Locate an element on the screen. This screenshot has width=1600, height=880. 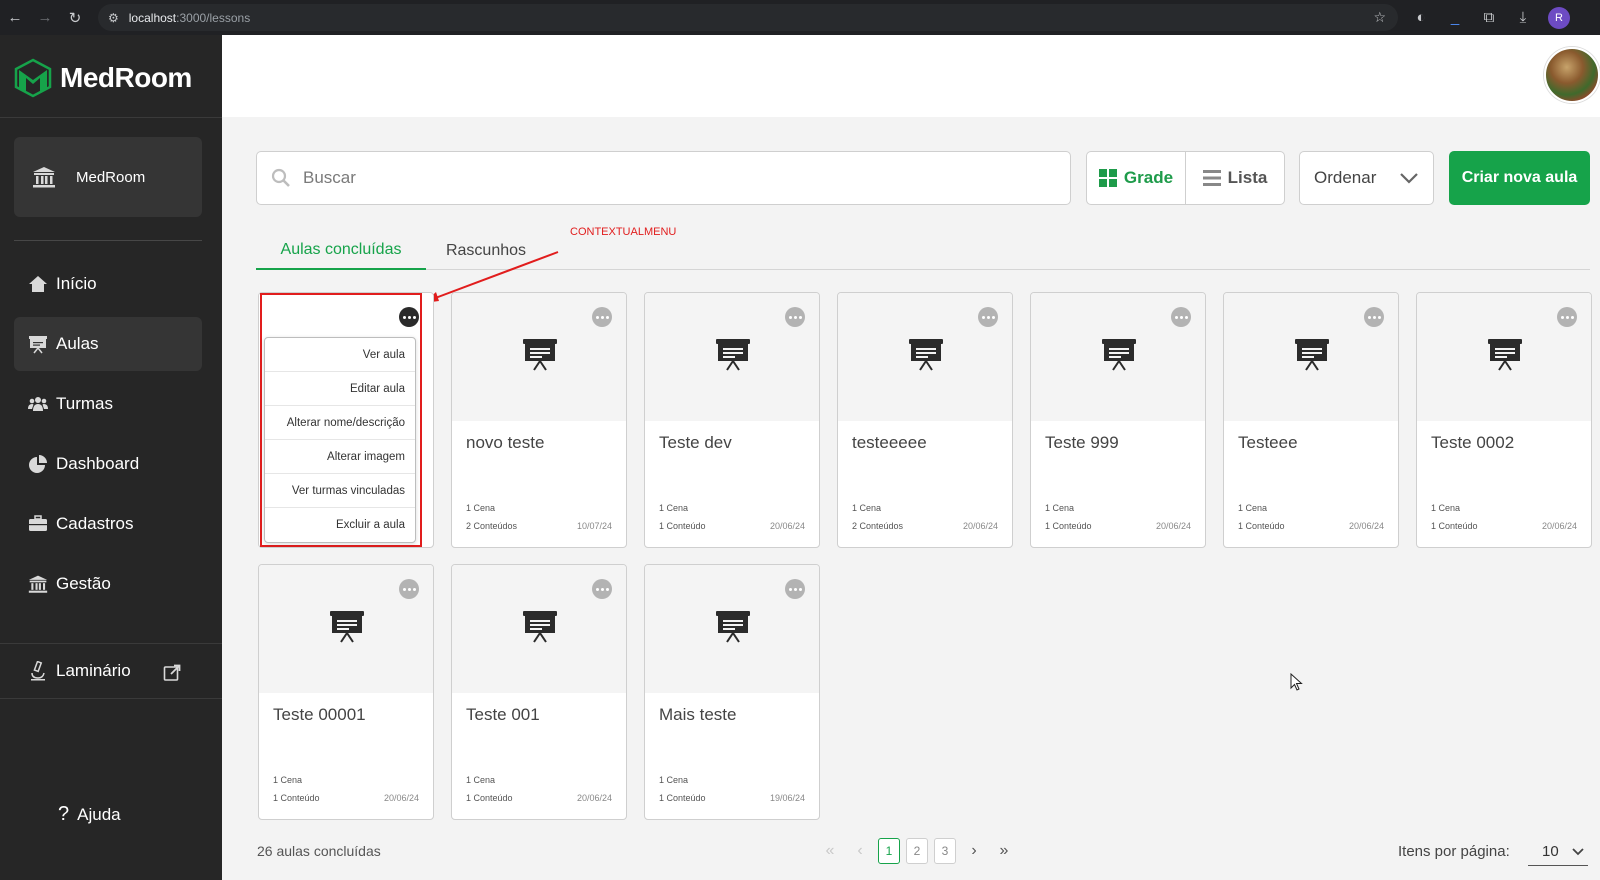
lesson-card: Teste 0002 1 Cena 1 Conteúdo 20/06/24 is located at coordinates (1504, 420).